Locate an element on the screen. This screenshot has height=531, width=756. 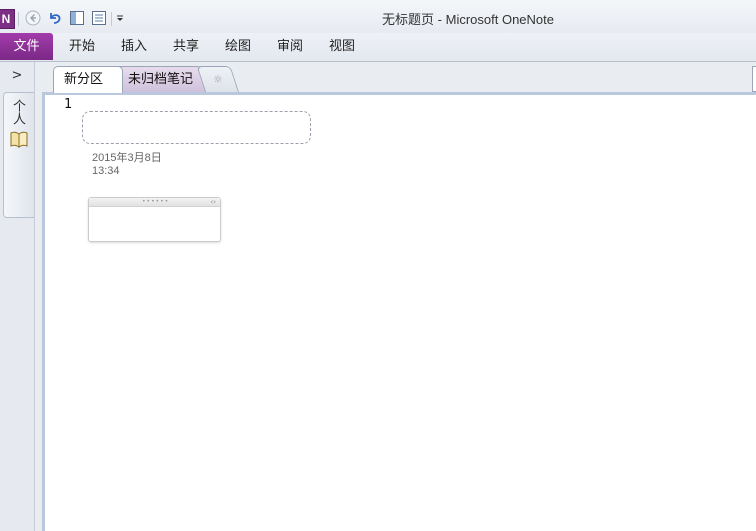
window-title: 无标题页 - Microsoft OneNote is located at coordinates (378, 18).